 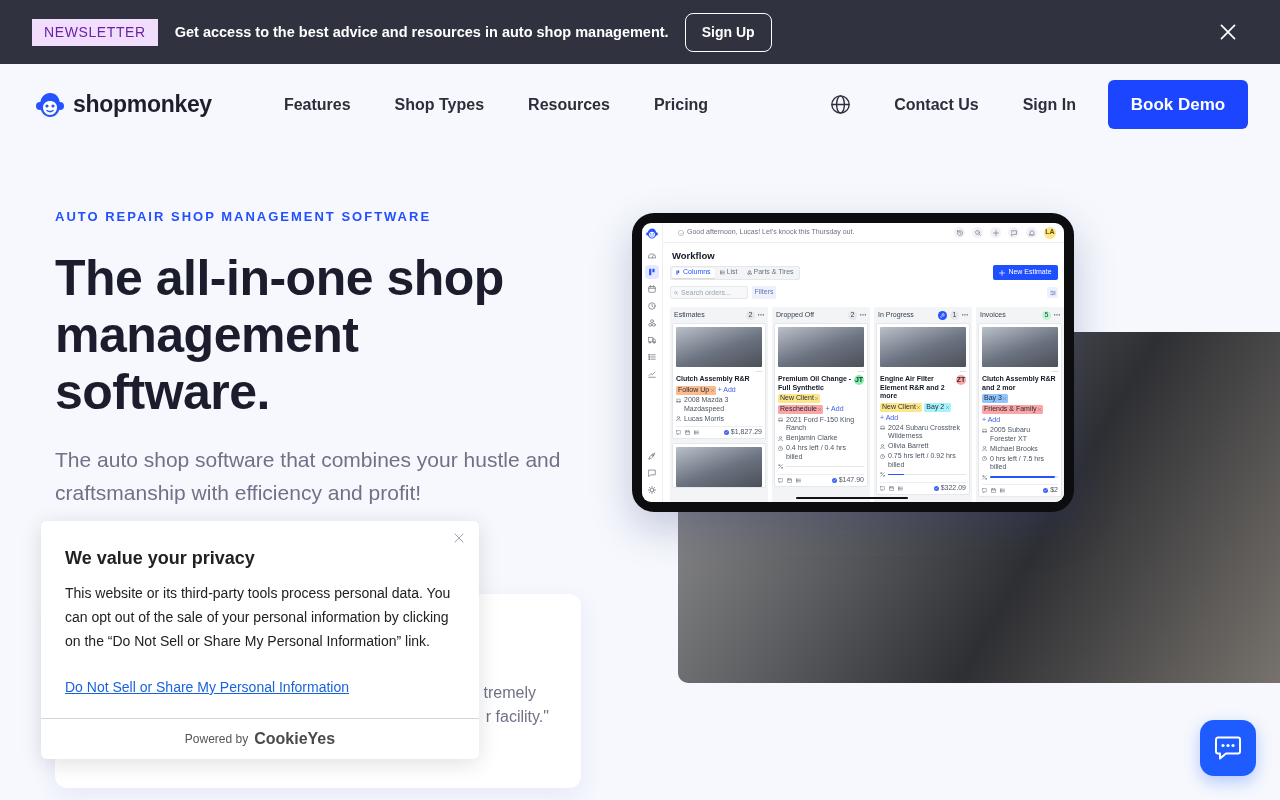 I want to click on sign-up-button: Sign Up, so click(x=728, y=32).